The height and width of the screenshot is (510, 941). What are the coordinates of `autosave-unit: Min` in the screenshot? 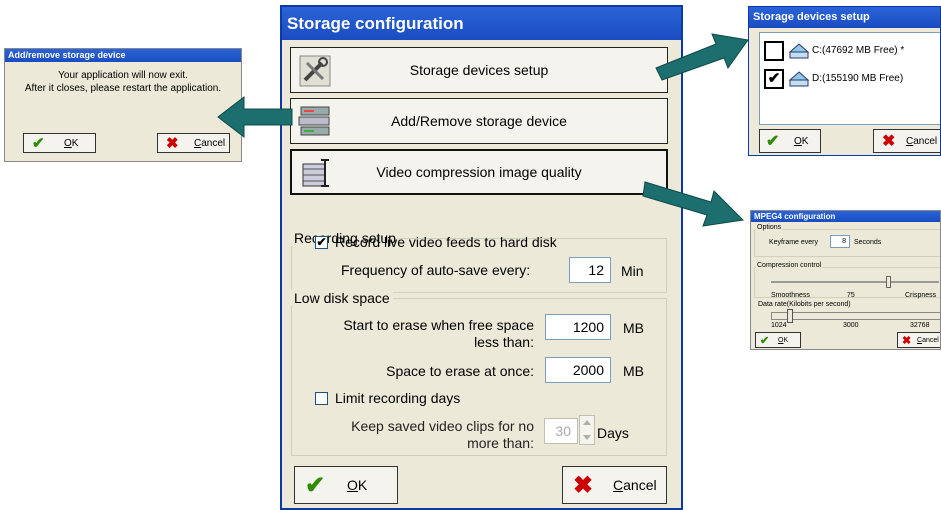 It's located at (632, 271).